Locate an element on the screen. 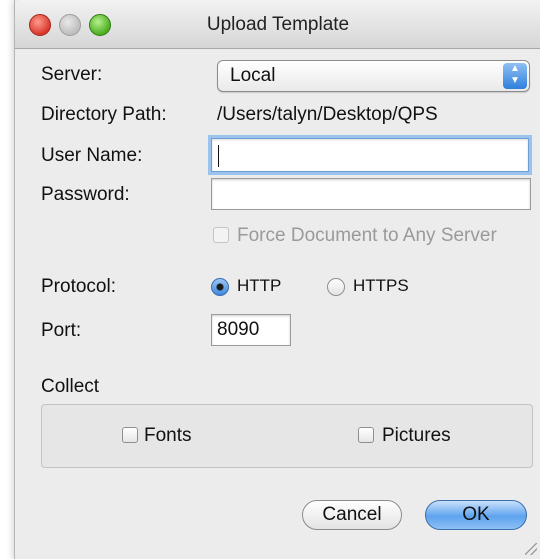  protocol-label: Protocol: is located at coordinates (78, 286).